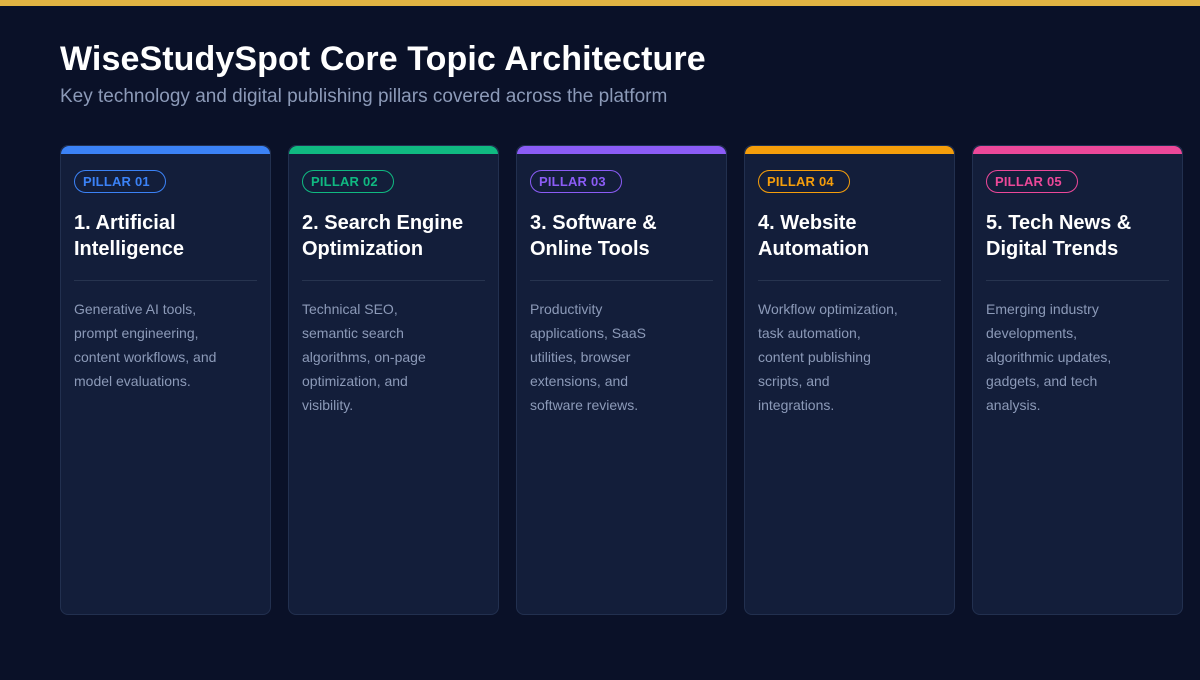 The width and height of the screenshot is (1200, 680). I want to click on pillar-title: 4. Website Automation, so click(814, 236).